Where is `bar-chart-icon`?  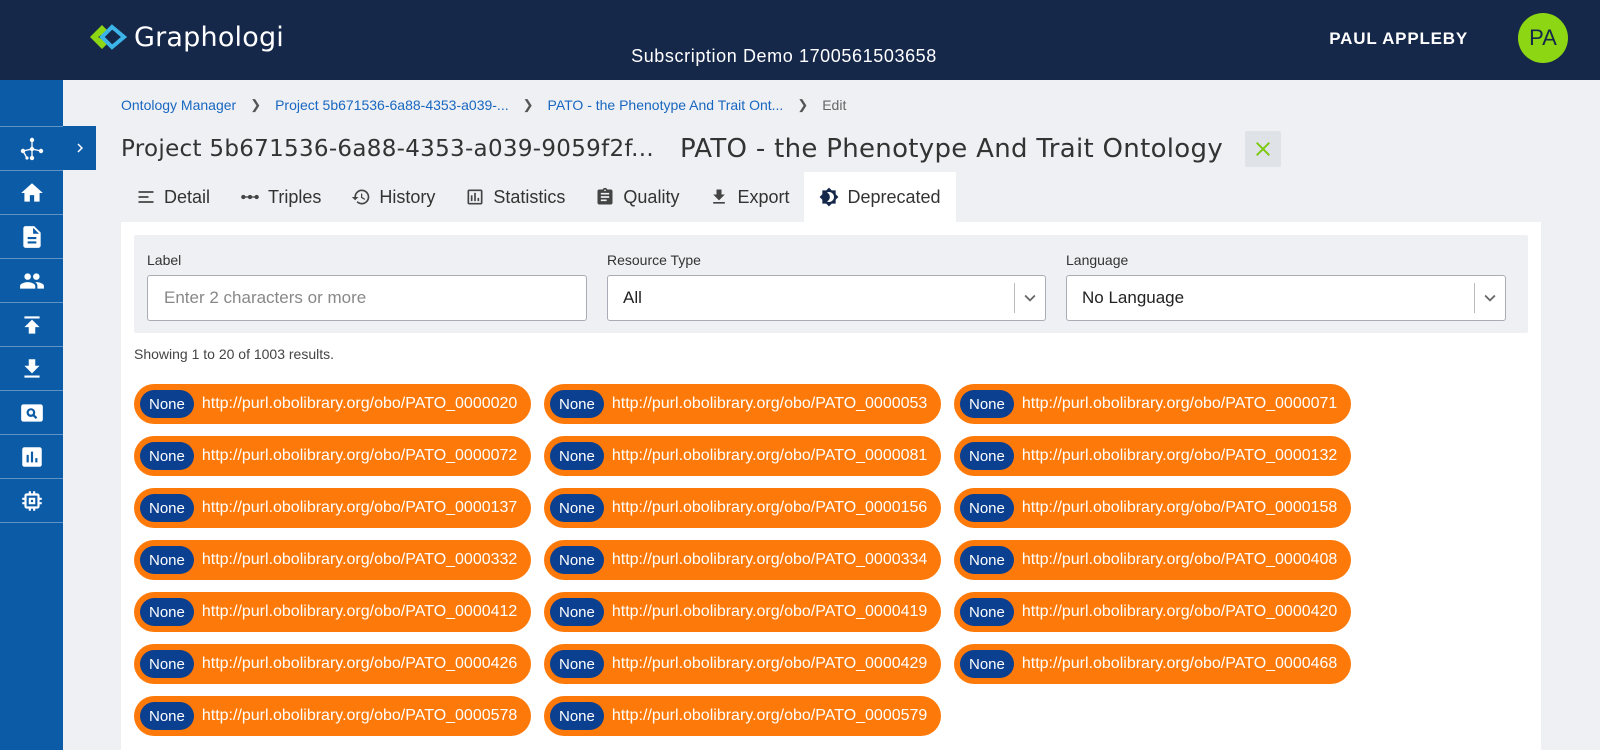 bar-chart-icon is located at coordinates (31, 456).